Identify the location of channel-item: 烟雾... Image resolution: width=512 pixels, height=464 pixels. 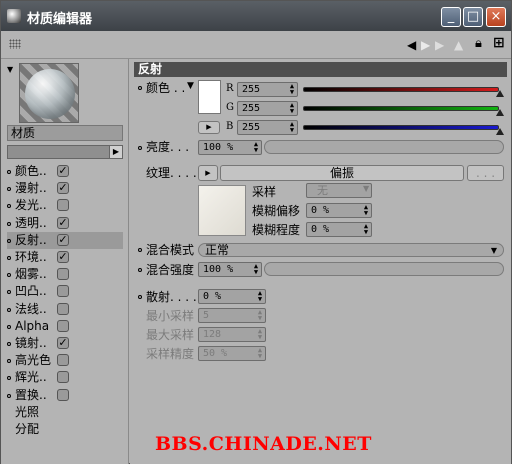
(65, 274).